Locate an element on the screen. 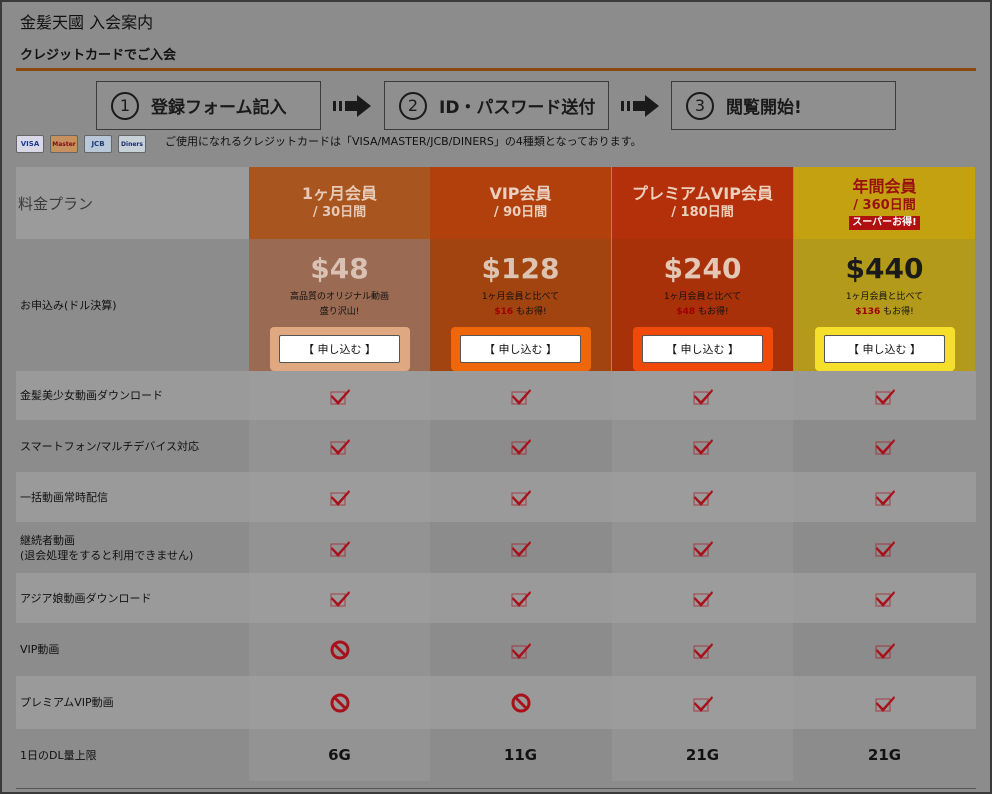 The image size is (992, 794). savings-amount: $48 is located at coordinates (686, 312).